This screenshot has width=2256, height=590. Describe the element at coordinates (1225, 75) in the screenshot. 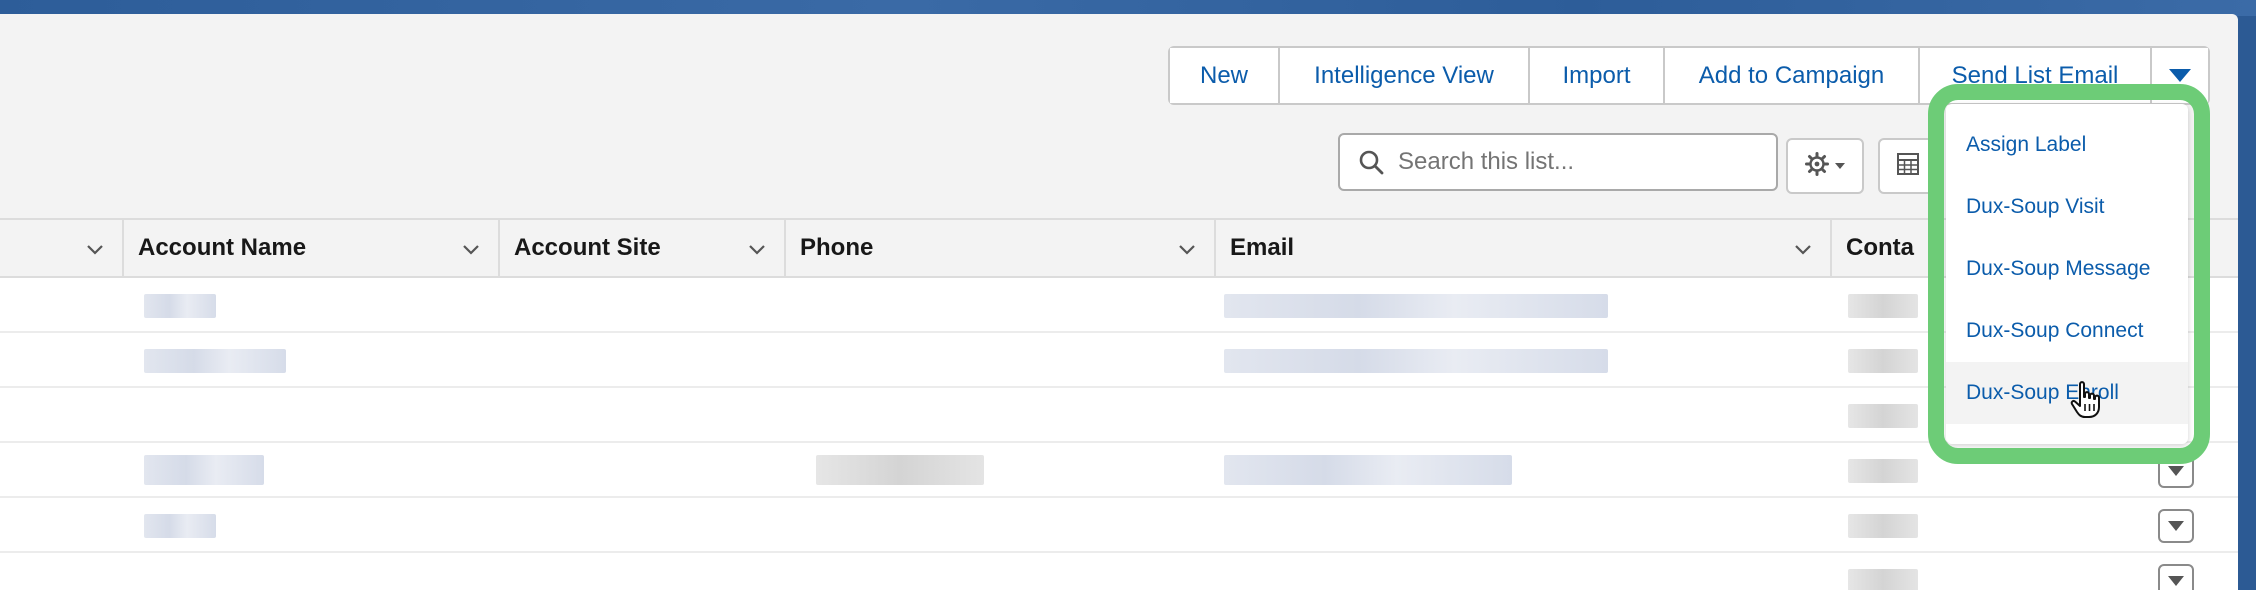

I see `new-button: New` at that location.